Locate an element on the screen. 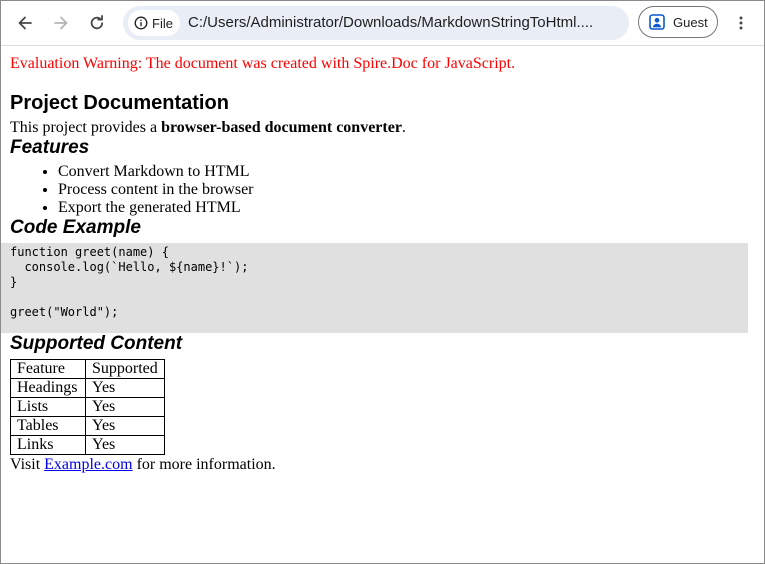 This screenshot has height=564, width=765. footer-suffix: for more information. is located at coordinates (204, 464).